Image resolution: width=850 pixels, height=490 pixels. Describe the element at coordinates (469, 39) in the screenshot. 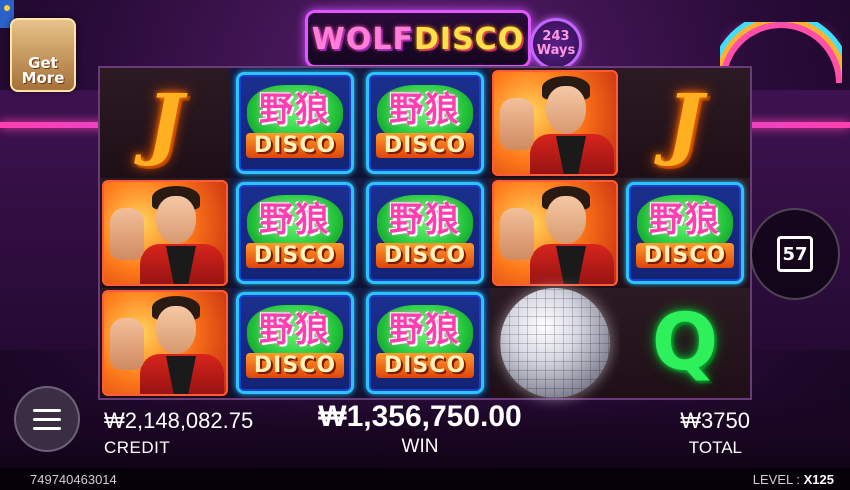

I see `logo-disco: DISCO` at that location.